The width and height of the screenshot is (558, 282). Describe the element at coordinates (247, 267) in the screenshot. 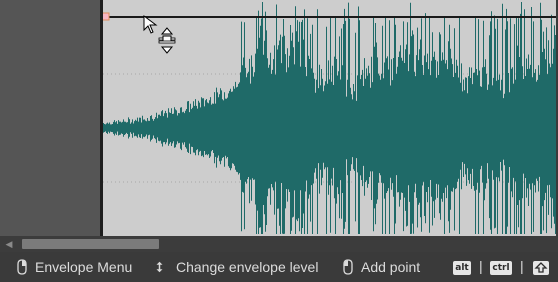

I see `change-level-label: Change envelope level` at that location.